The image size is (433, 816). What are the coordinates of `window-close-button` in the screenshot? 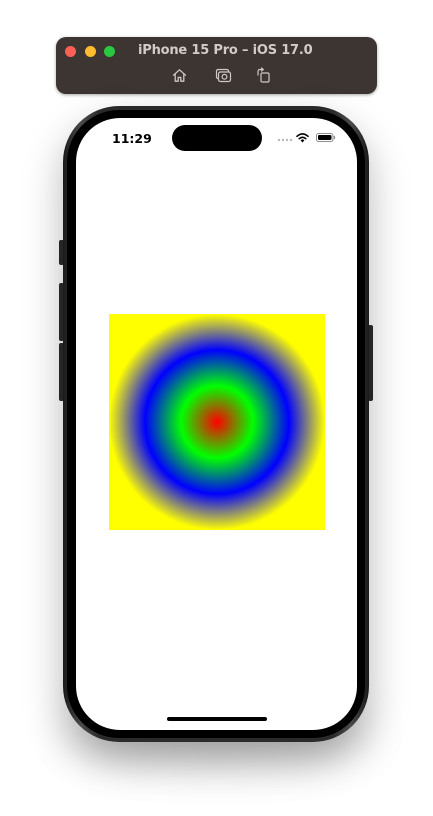 It's located at (70, 51).